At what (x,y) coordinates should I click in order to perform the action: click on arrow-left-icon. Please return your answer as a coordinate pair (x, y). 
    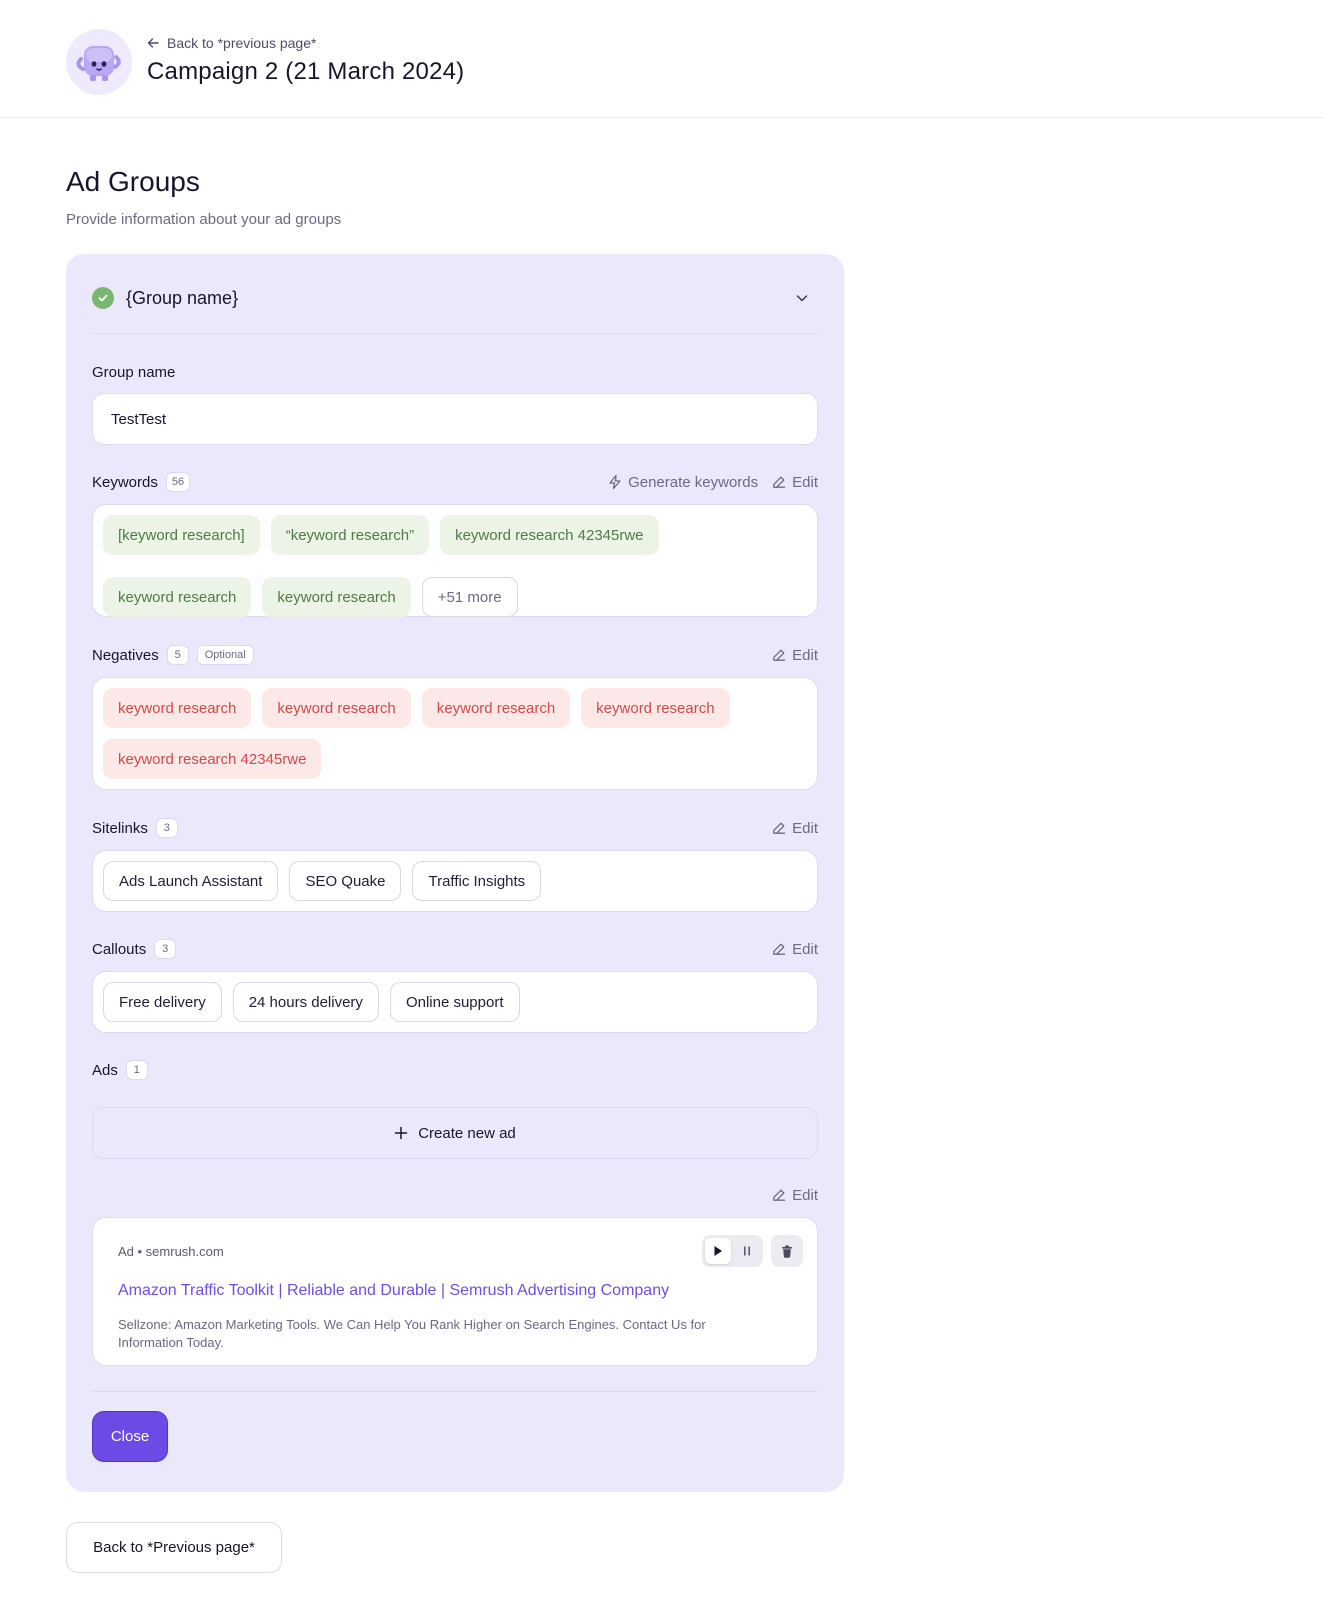
    Looking at the image, I should click on (153, 43).